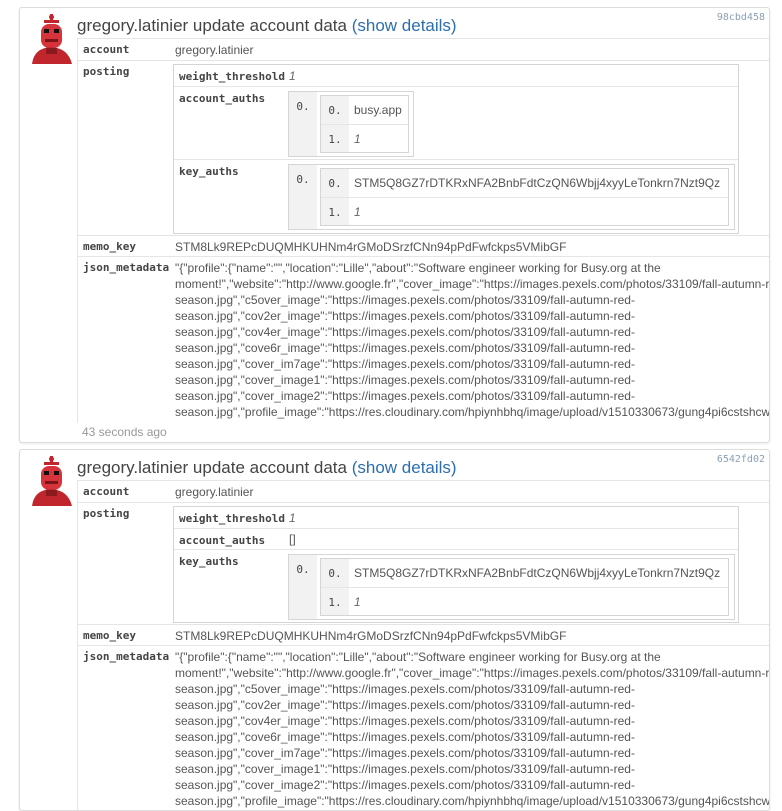 The image size is (782, 811). I want to click on timestamp: 43 seconds ago, so click(124, 432).